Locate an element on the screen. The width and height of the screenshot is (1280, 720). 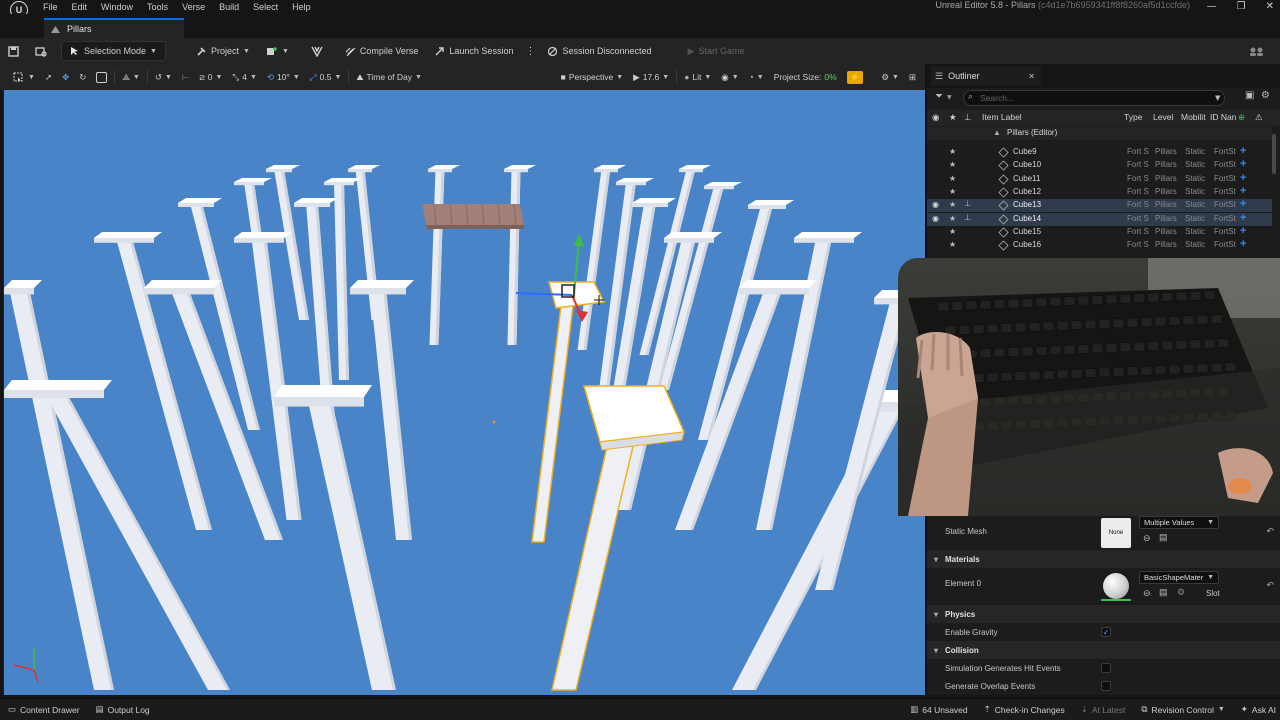
ask-ai-button: ✦ Ask AI is located at coordinates (1256, 709).